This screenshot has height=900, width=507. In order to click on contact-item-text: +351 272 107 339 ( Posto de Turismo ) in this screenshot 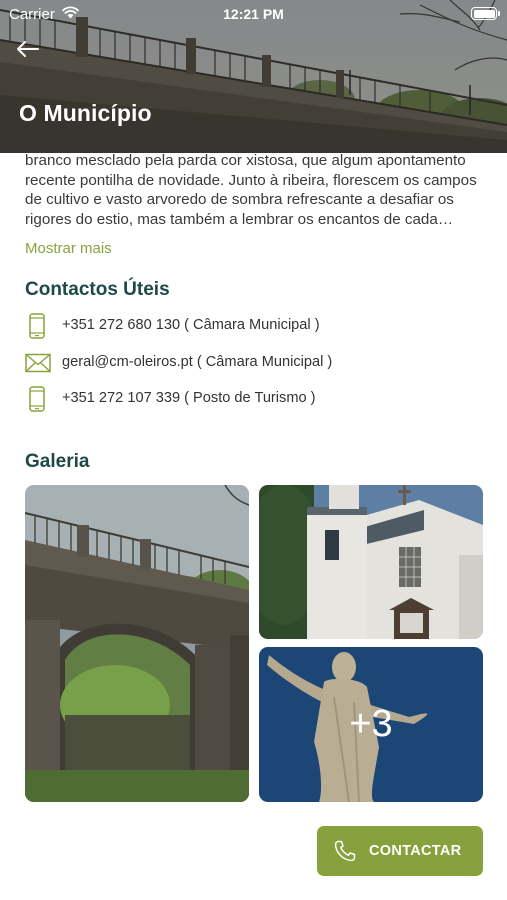, I will do `click(189, 398)`.